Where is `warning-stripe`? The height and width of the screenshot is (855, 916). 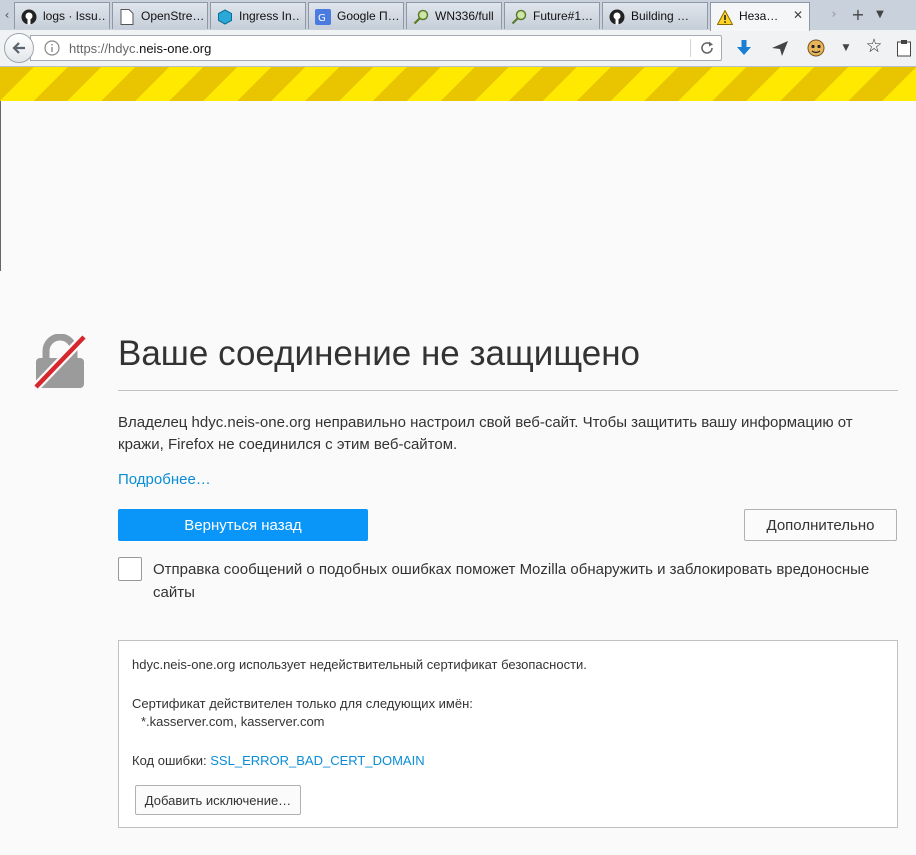
warning-stripe is located at coordinates (458, 84).